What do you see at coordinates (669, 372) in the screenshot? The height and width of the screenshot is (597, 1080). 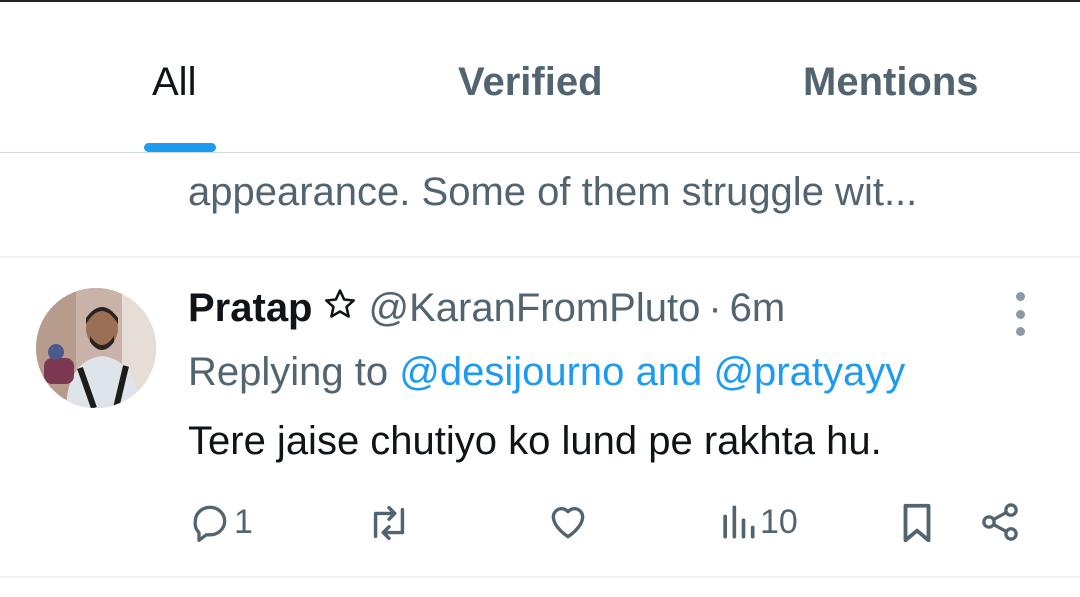 I see `mention-joiner: and` at bounding box center [669, 372].